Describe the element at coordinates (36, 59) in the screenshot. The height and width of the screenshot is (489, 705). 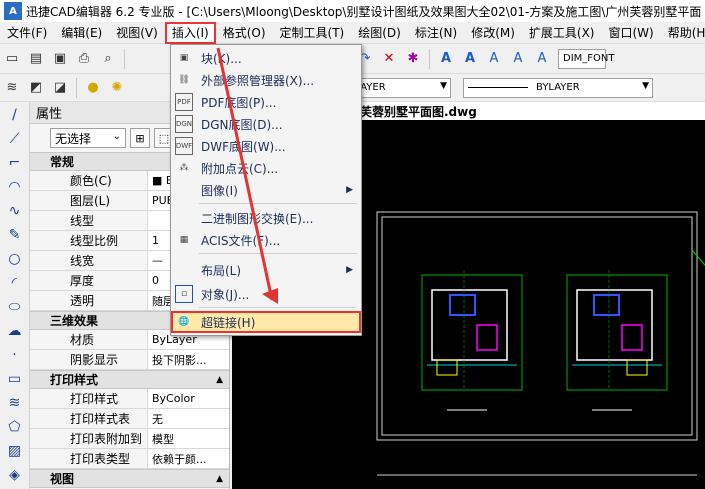
I see `open-folder-icon: ▤` at that location.